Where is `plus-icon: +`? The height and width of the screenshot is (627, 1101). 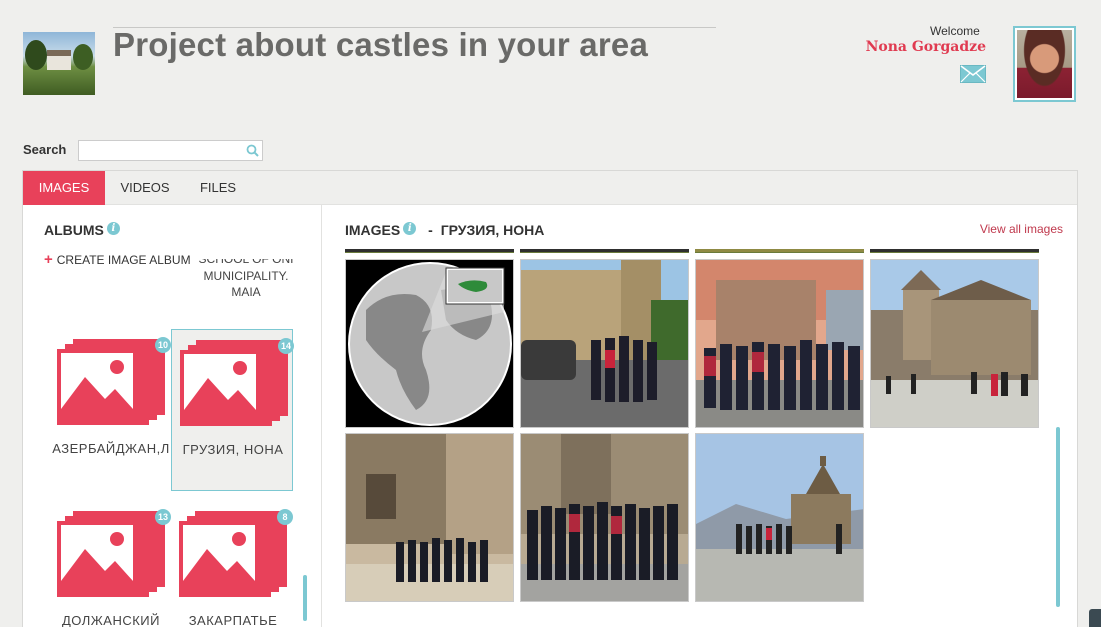 plus-icon: + is located at coordinates (48, 259).